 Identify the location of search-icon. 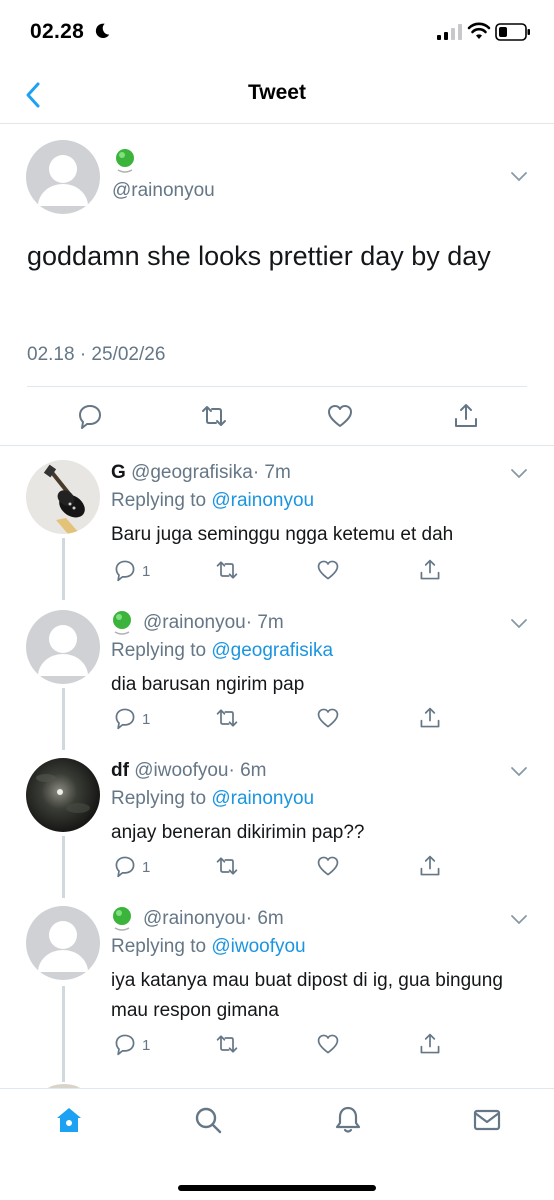
(208, 1120).